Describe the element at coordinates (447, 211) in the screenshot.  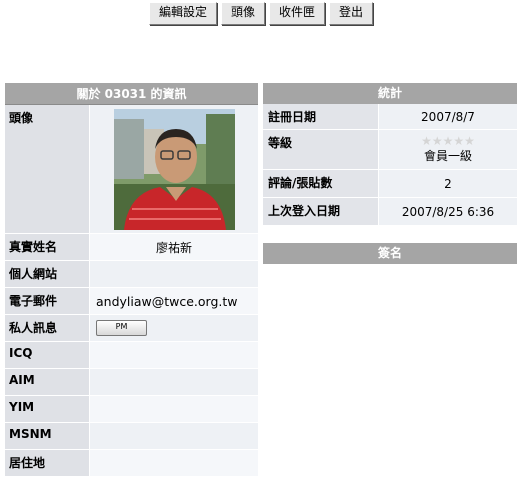
I see `lastlogin-value: 2007/8/25 6:36` at that location.